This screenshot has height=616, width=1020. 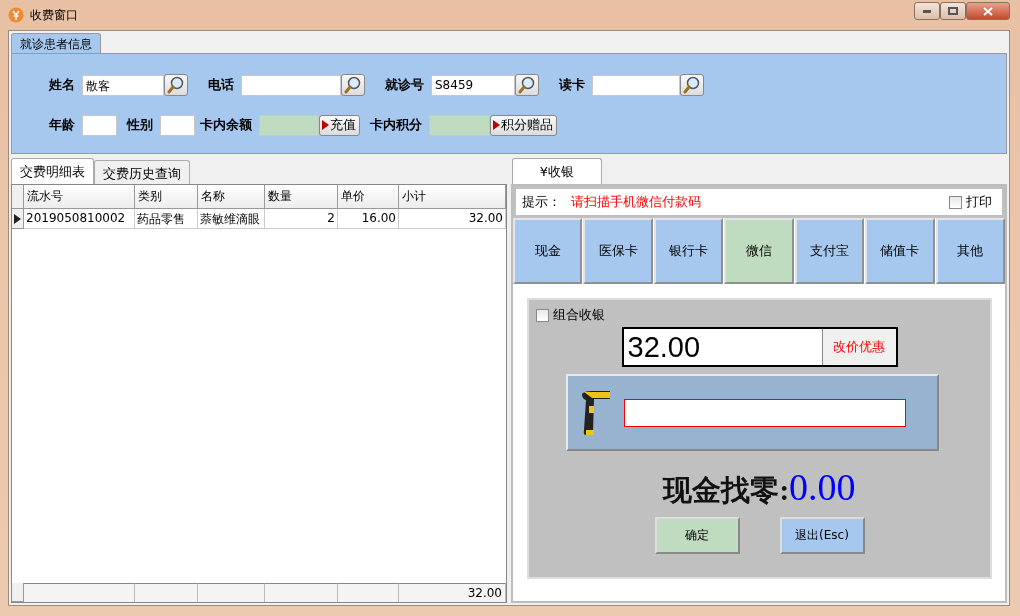 I want to click on checkbox-label: 打印, so click(x=979, y=202).